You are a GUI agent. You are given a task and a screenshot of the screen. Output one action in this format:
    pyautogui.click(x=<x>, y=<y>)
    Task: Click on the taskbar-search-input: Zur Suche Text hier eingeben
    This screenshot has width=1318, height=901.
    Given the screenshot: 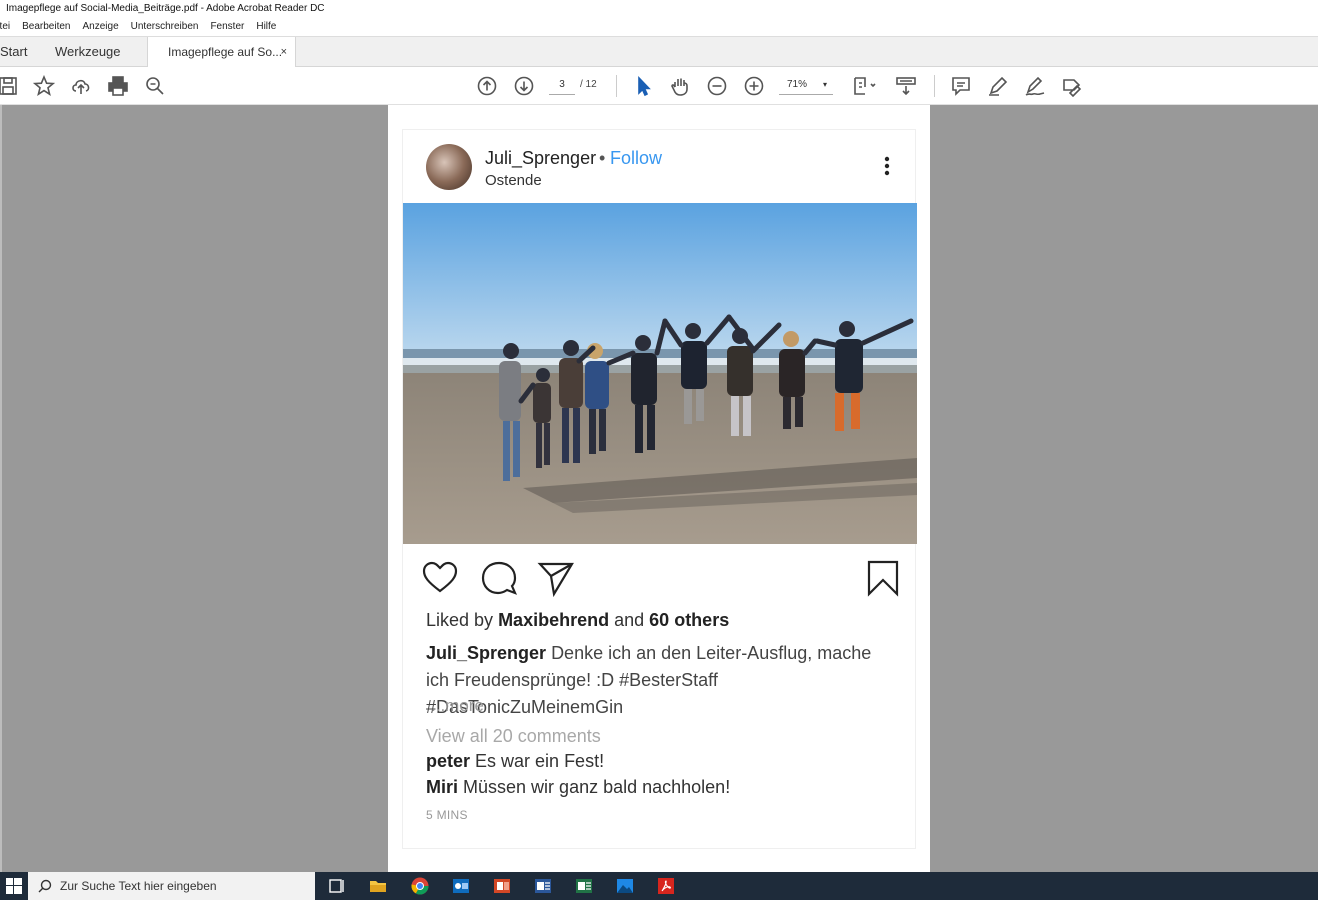 What is the action you would take?
    pyautogui.click(x=171, y=886)
    